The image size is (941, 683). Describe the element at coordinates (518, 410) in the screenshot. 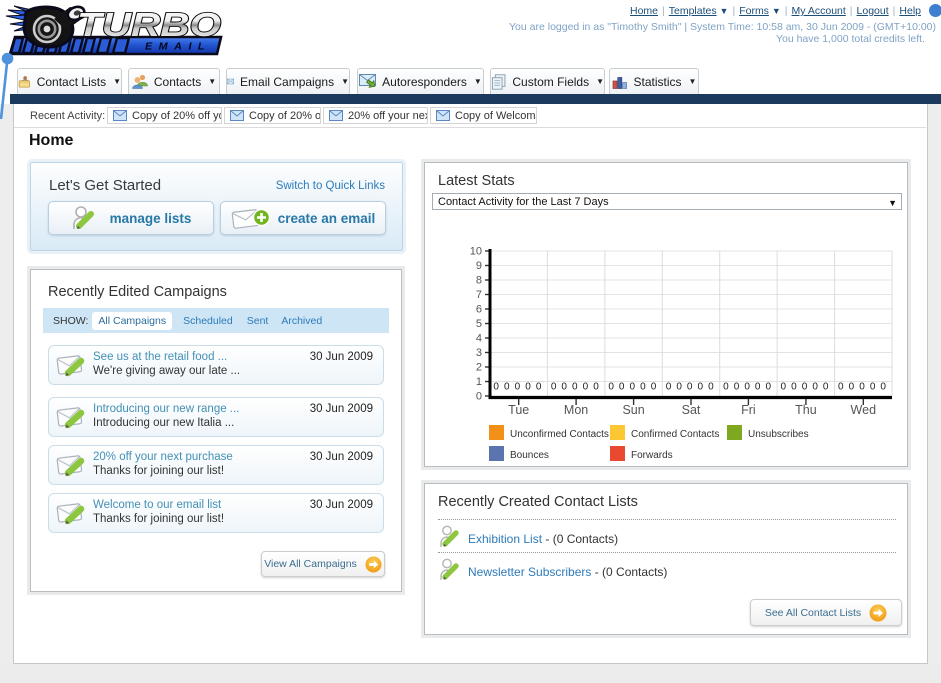

I see `svg-text: Tue` at that location.